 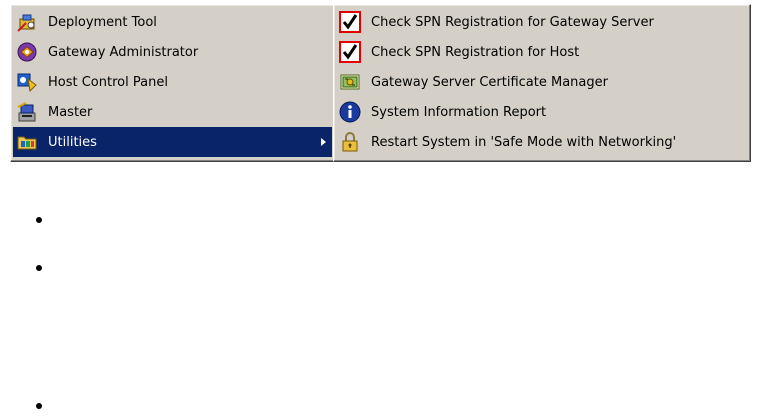 I want to click on menu-item-deployment-tool: Deployment Tool, so click(x=172, y=22).